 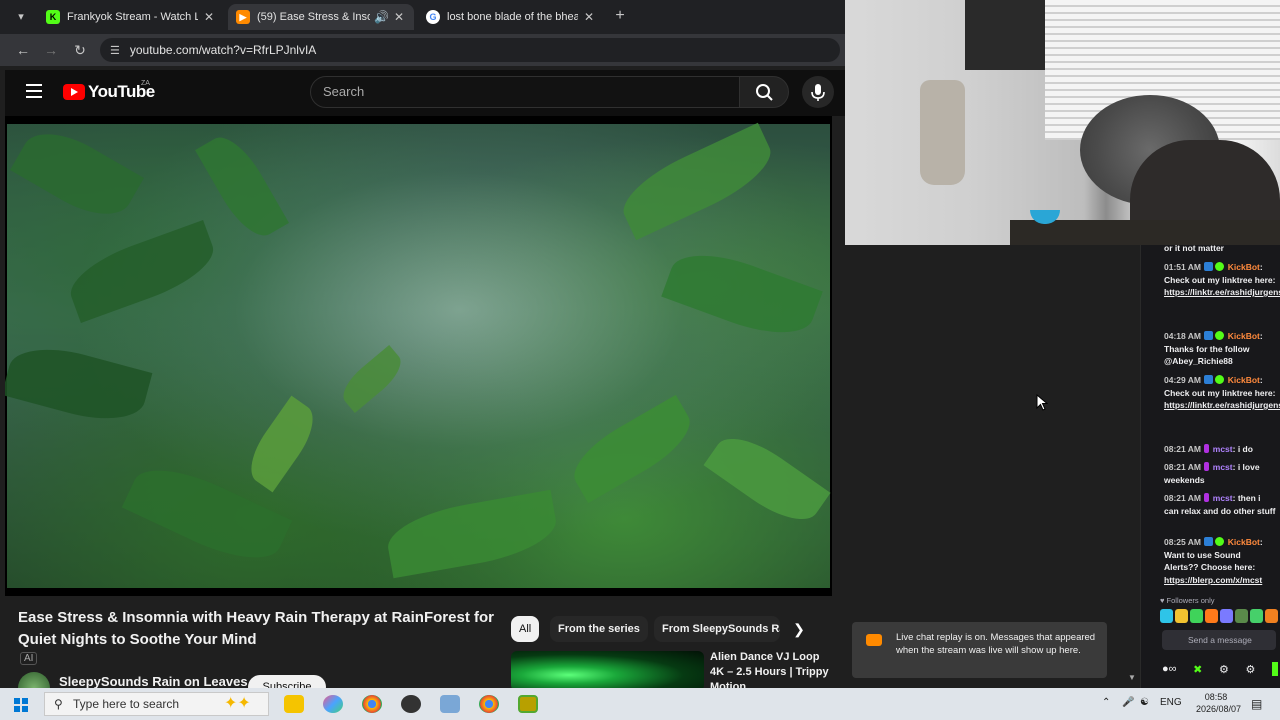 I want to click on clock-date: 2026/08/07, so click(x=1219, y=709).